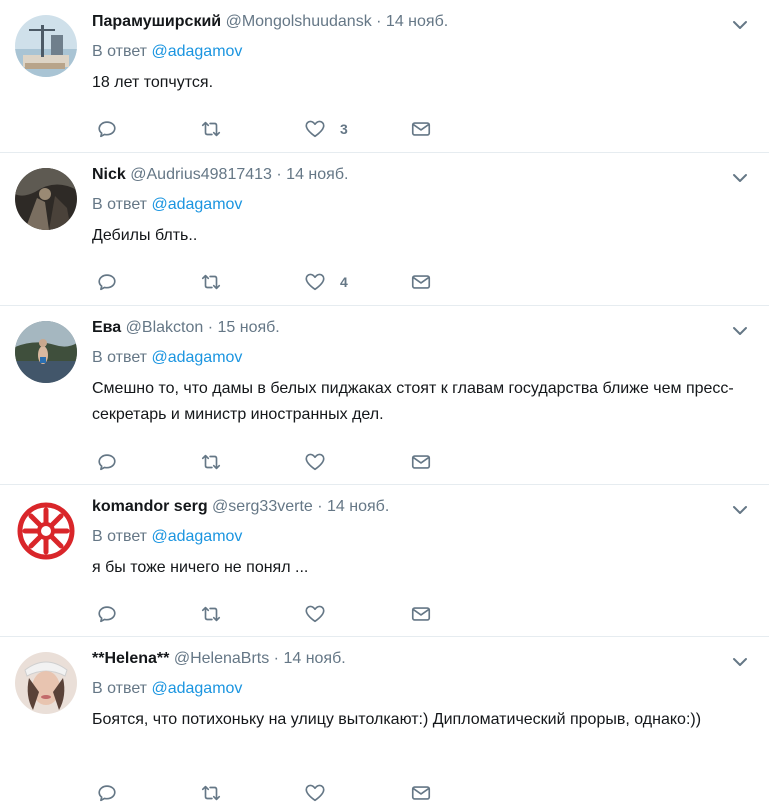 Image resolution: width=769 pixels, height=805 pixels. Describe the element at coordinates (326, 129) in the screenshot. I see `like-button: 3` at that location.